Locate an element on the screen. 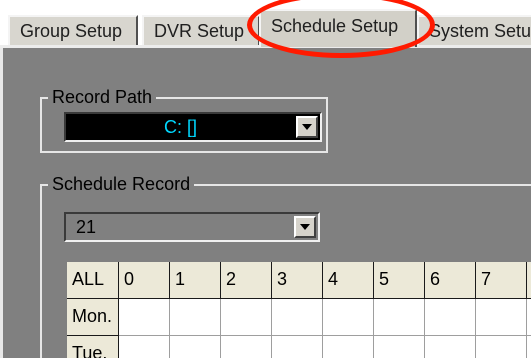 The image size is (531, 358). record-path-select: C: [] is located at coordinates (193, 127).